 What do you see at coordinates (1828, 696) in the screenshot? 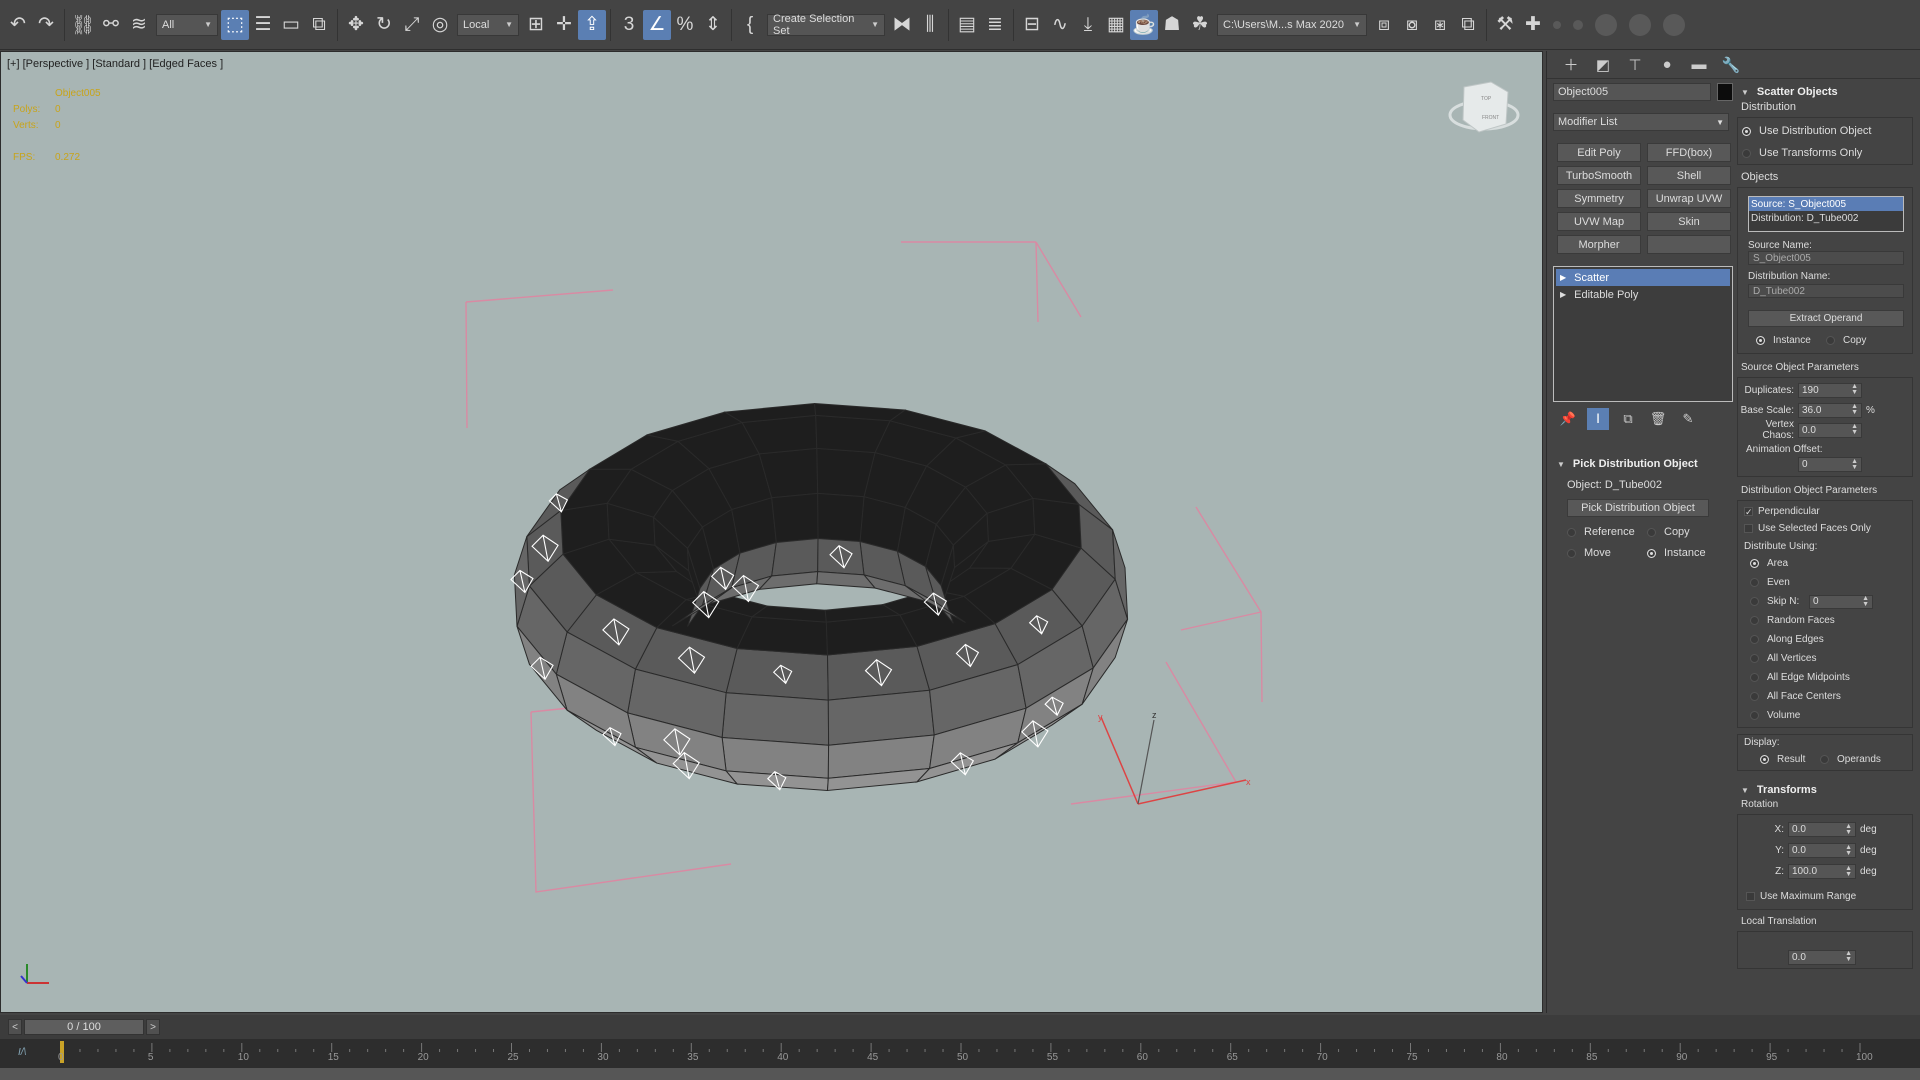
I see `distribute-all-face-centers-radio: All Face Centers` at bounding box center [1828, 696].